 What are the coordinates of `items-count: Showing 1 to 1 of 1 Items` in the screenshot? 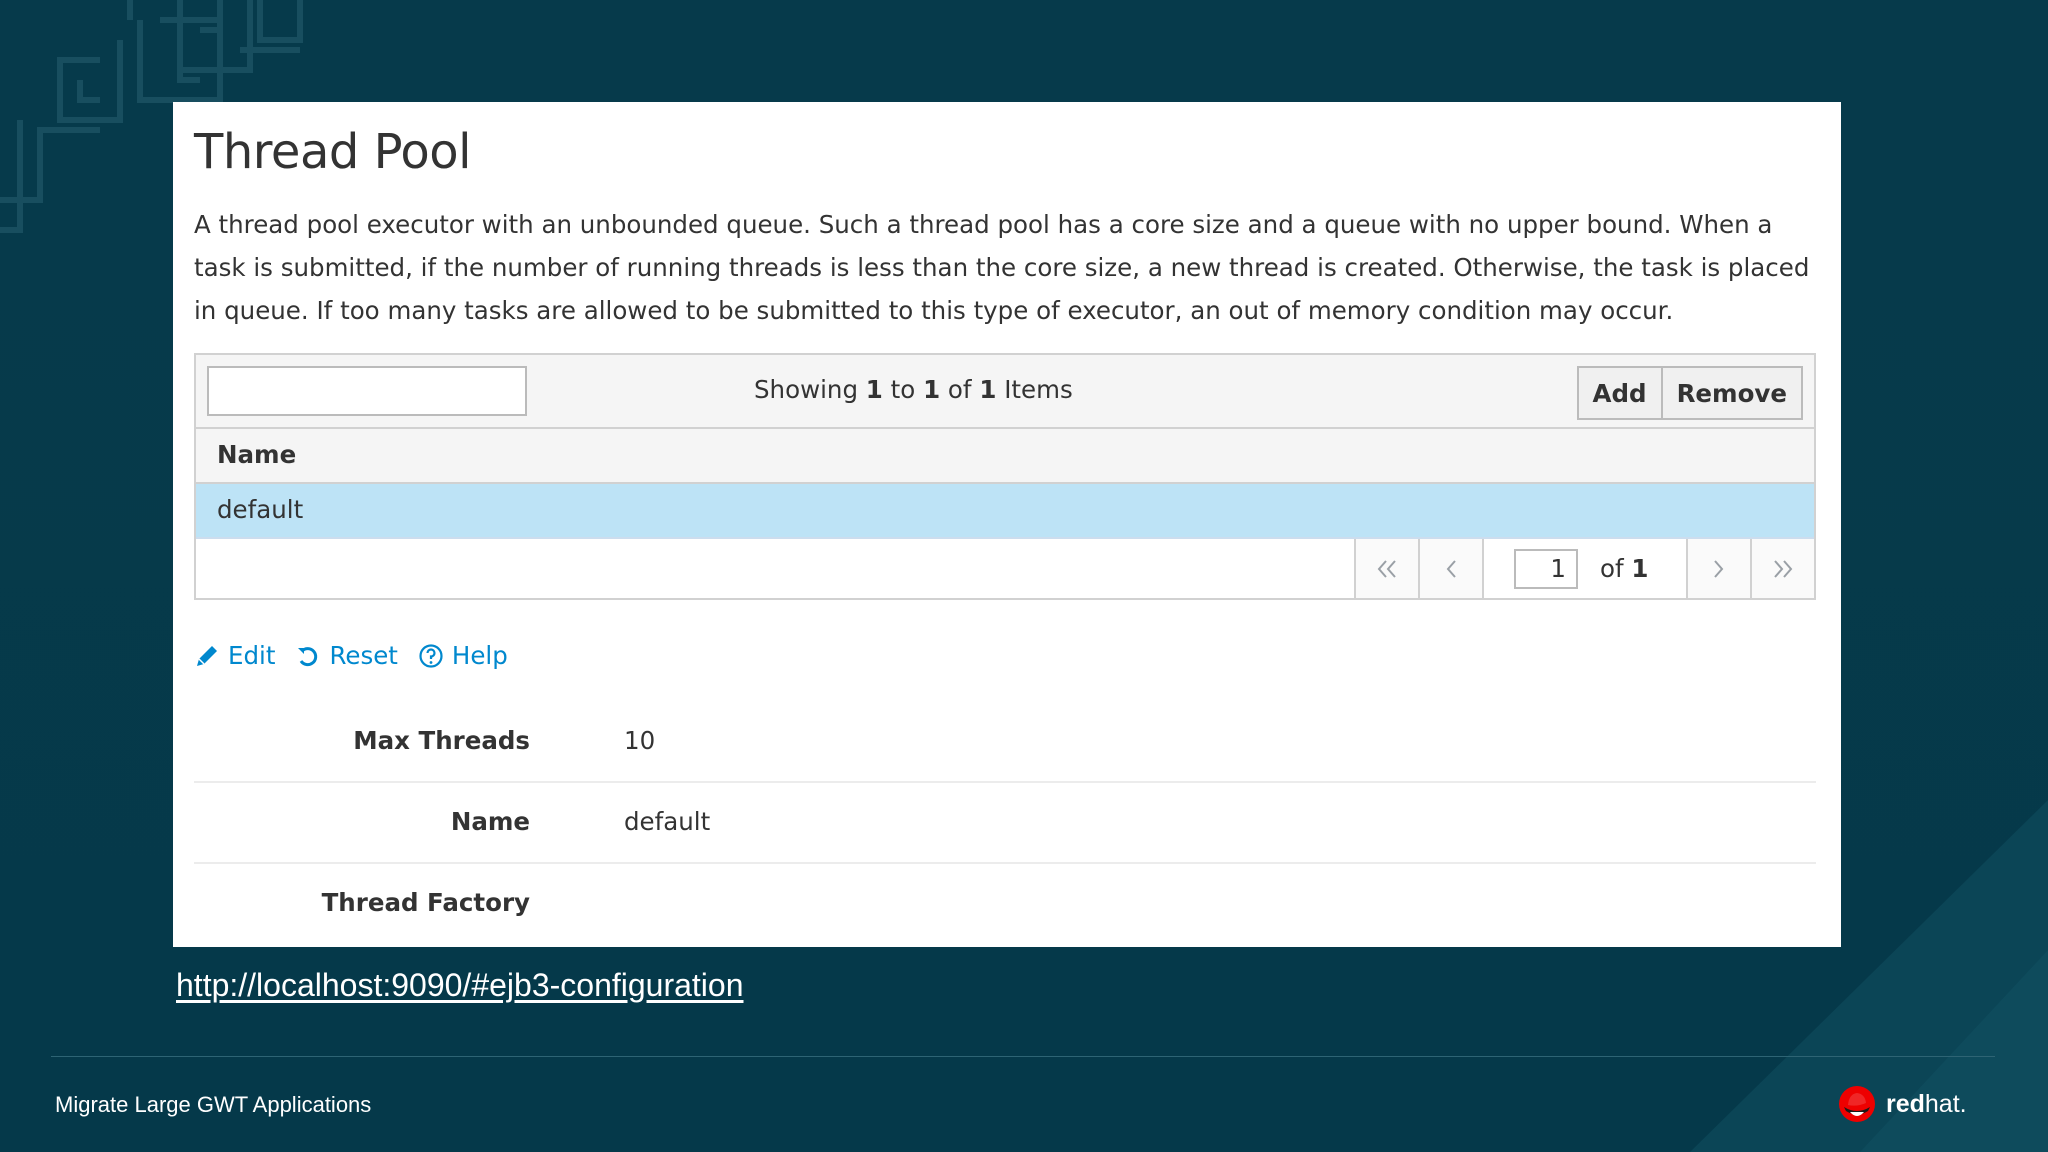 It's located at (913, 389).